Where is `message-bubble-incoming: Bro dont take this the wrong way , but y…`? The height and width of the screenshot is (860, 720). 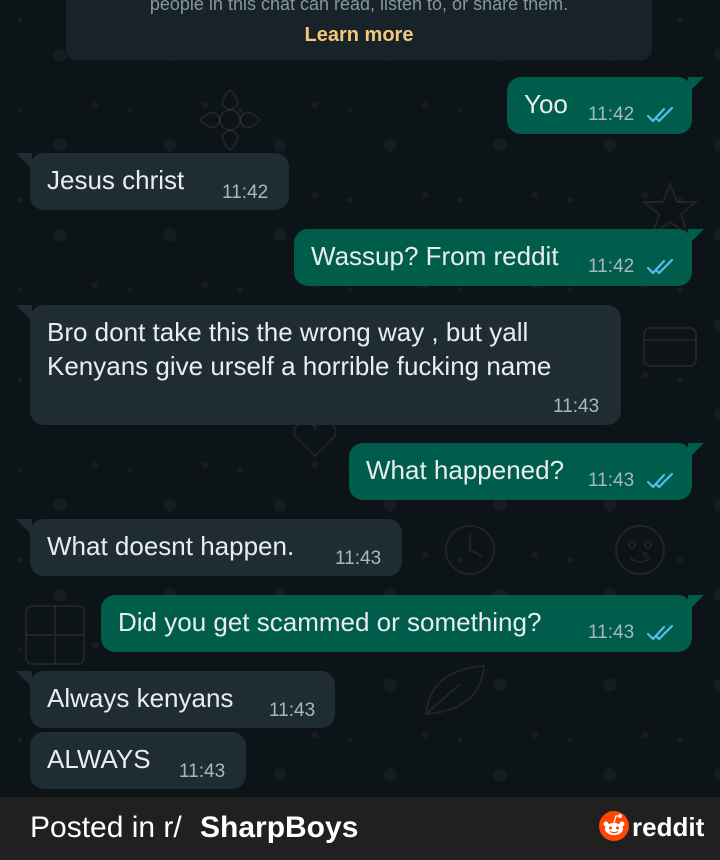 message-bubble-incoming: Bro dont take this the wrong way , but y… is located at coordinates (325, 365).